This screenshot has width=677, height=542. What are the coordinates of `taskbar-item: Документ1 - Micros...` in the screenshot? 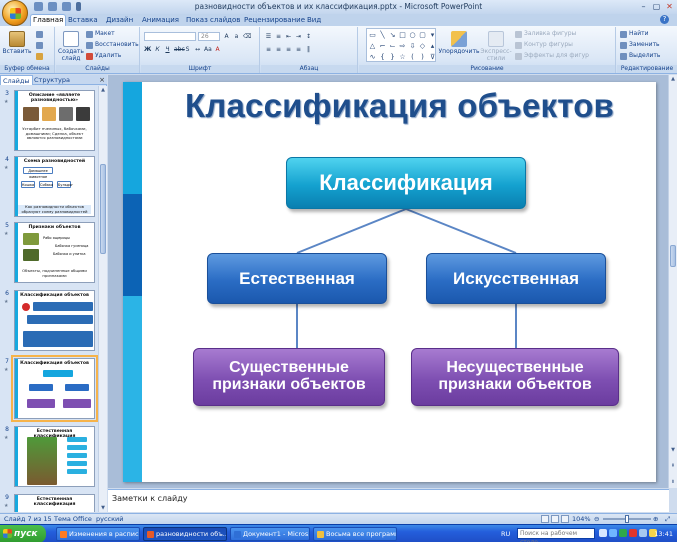 It's located at (270, 534).